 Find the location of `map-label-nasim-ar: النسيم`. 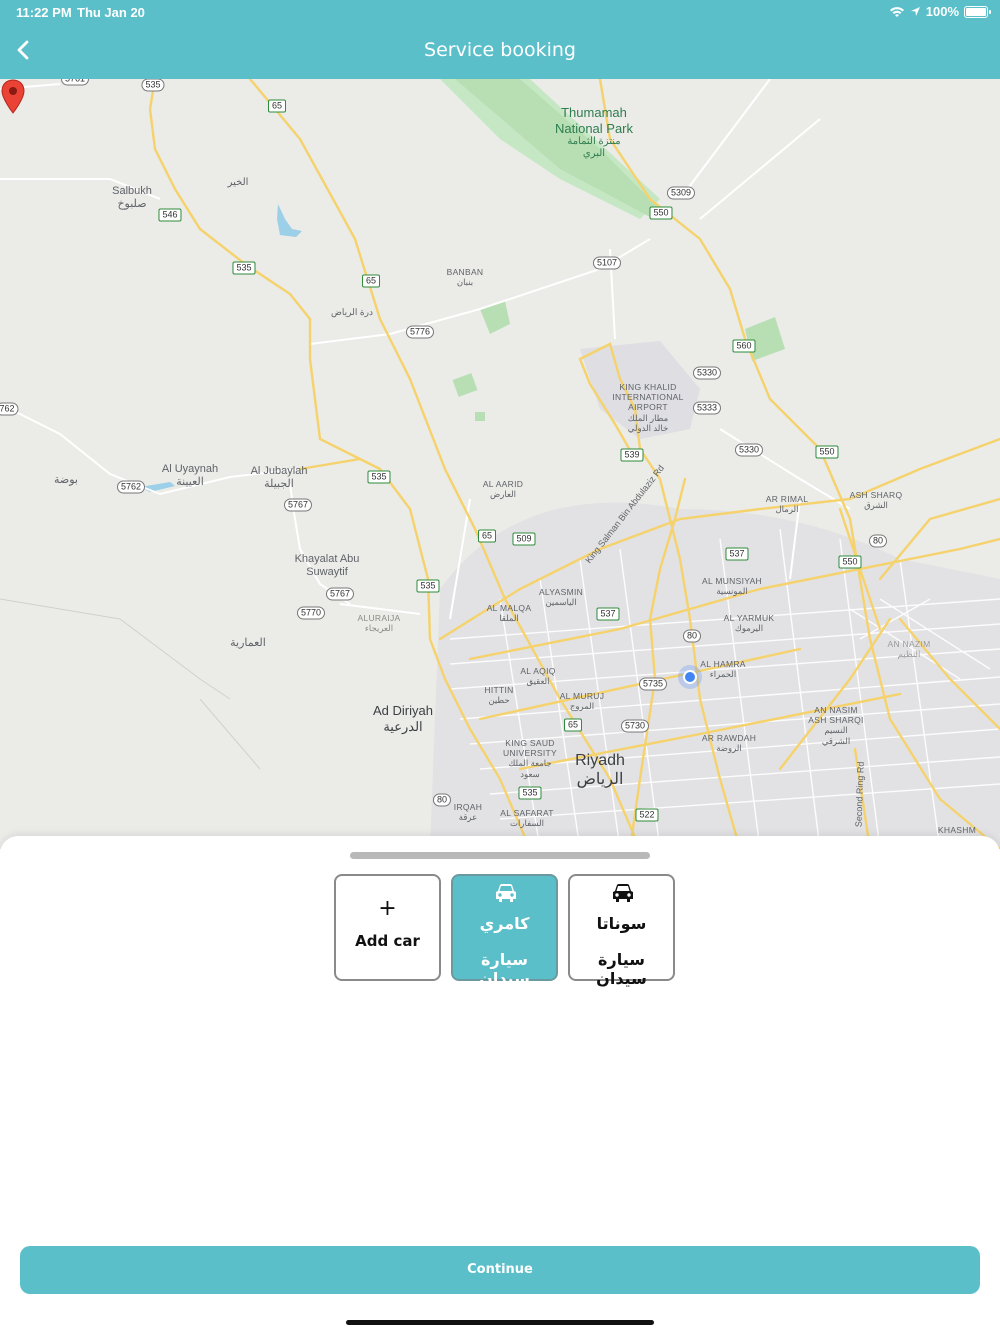

map-label-nasim-ar: النسيم is located at coordinates (836, 730).